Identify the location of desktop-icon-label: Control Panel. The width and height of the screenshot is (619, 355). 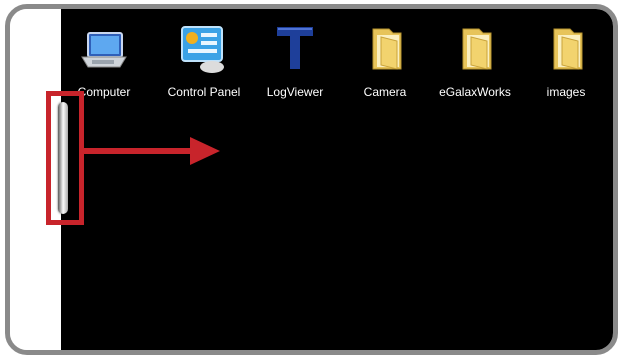
(204, 92).